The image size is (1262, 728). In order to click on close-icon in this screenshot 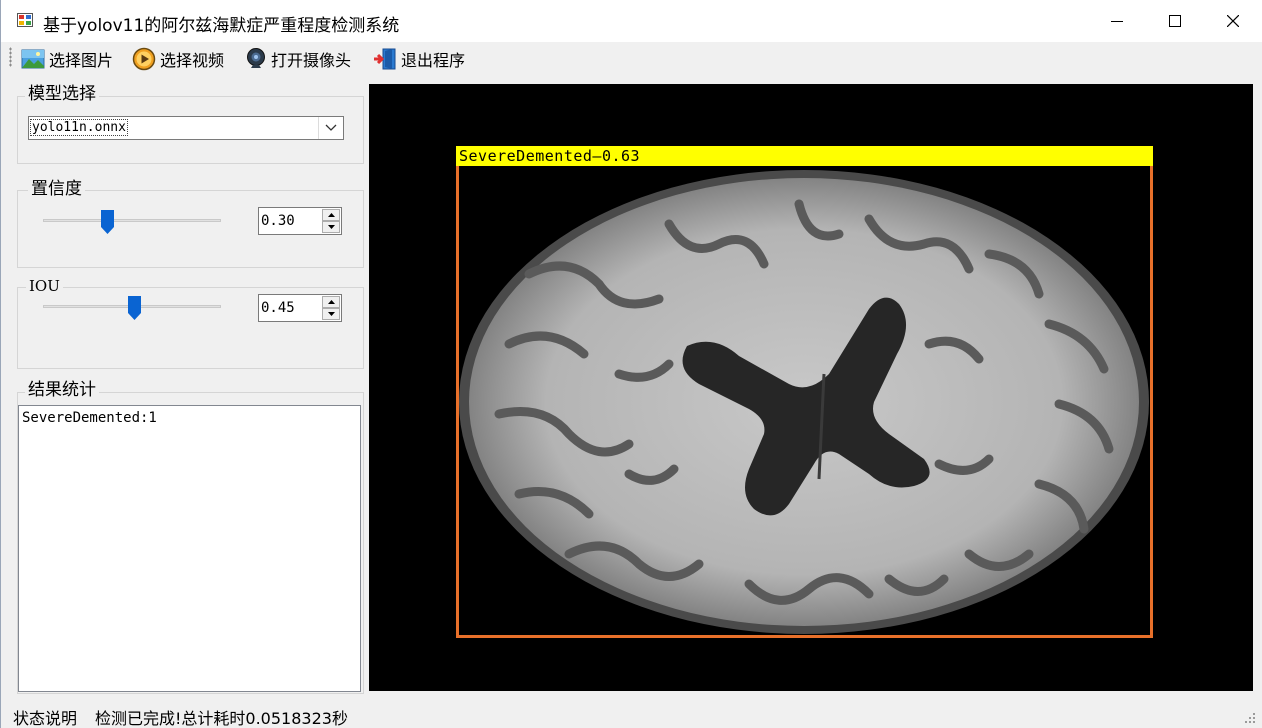, I will do `click(1233, 21)`.